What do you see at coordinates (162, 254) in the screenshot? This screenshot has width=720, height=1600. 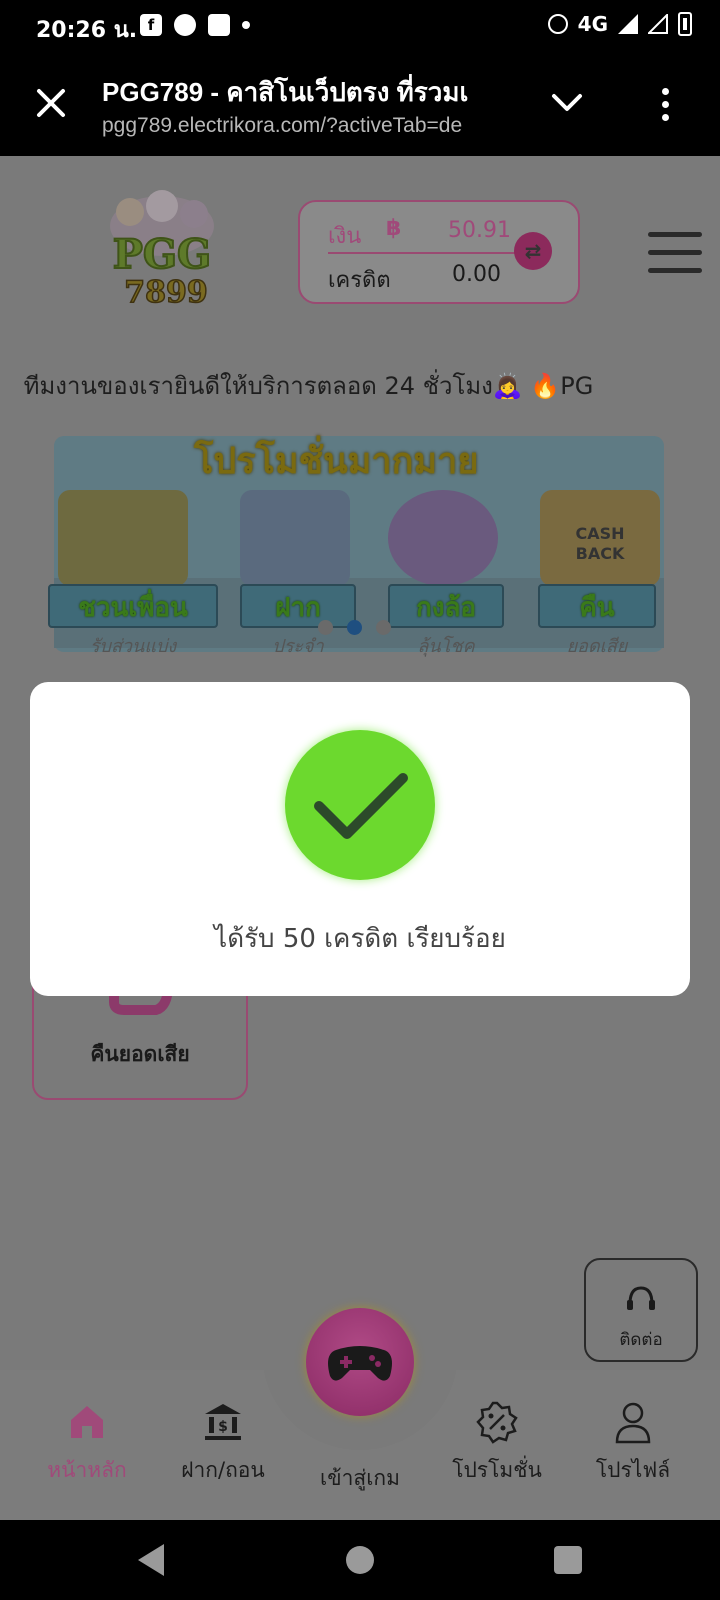 I see `logo-text-pgg: PGG` at bounding box center [162, 254].